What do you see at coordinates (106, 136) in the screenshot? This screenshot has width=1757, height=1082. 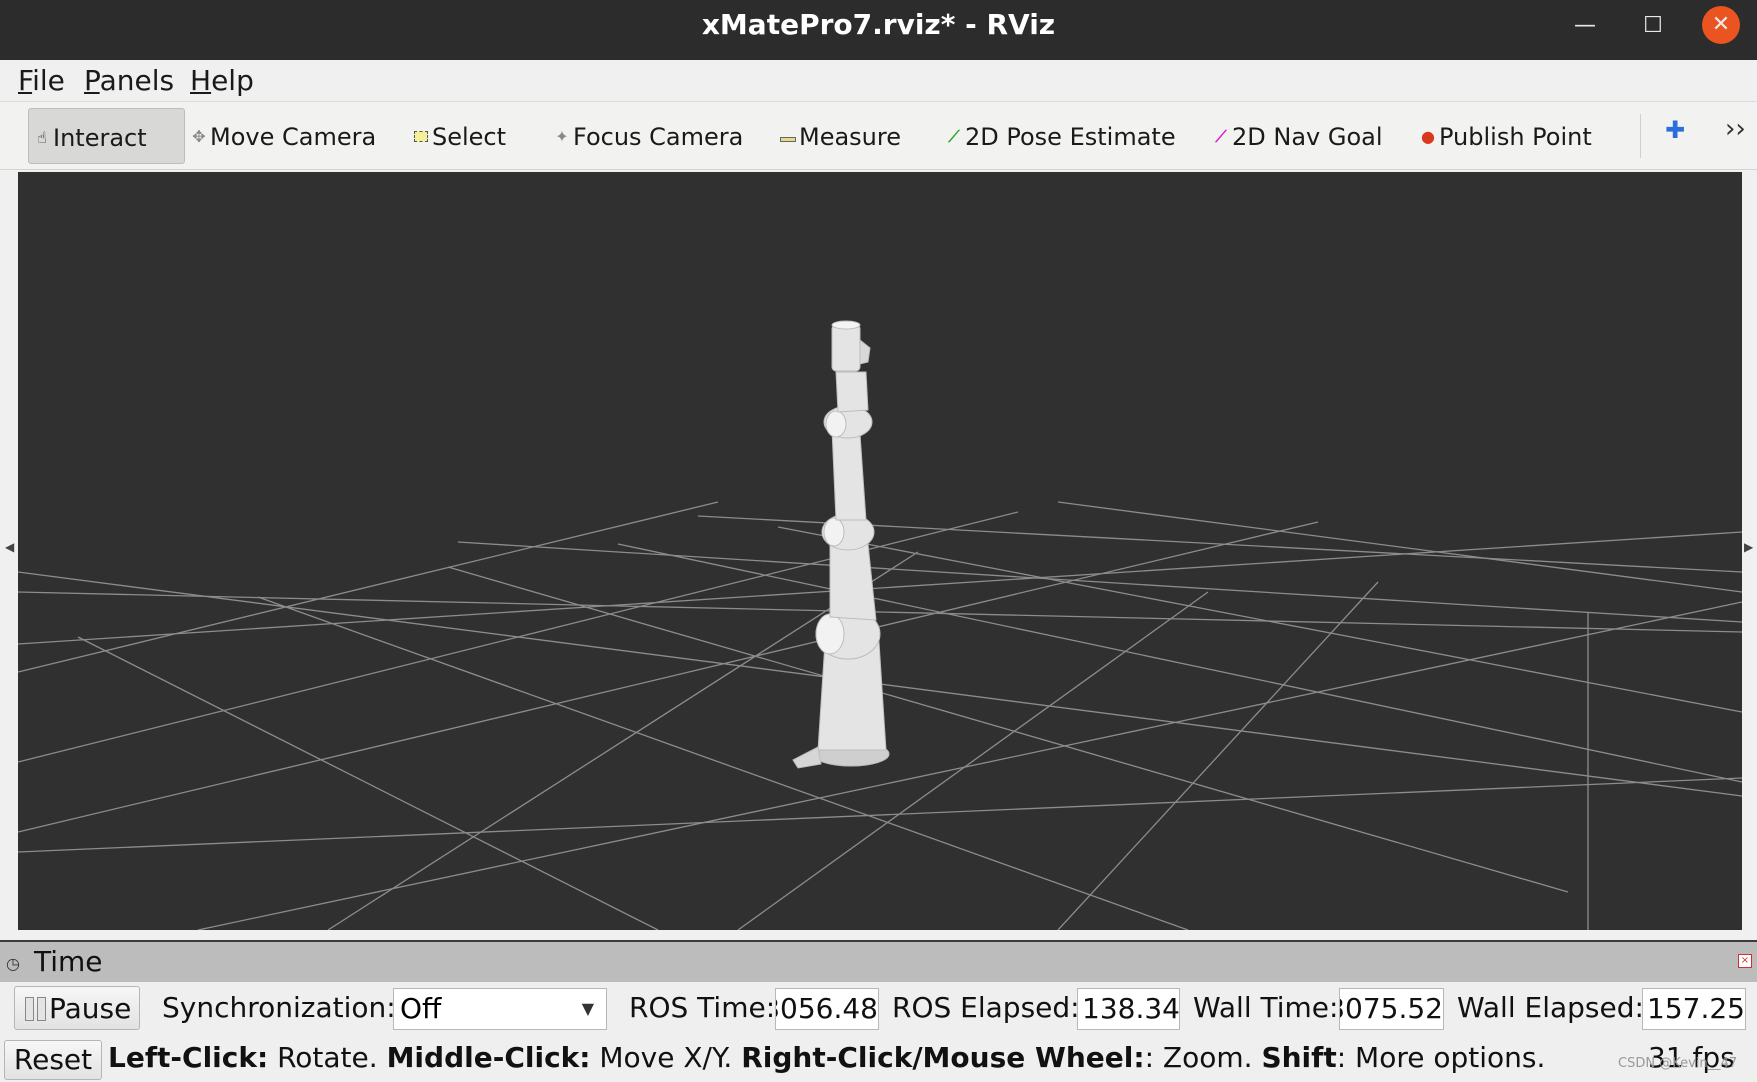 I see `tool-interact: ☝ Interact` at bounding box center [106, 136].